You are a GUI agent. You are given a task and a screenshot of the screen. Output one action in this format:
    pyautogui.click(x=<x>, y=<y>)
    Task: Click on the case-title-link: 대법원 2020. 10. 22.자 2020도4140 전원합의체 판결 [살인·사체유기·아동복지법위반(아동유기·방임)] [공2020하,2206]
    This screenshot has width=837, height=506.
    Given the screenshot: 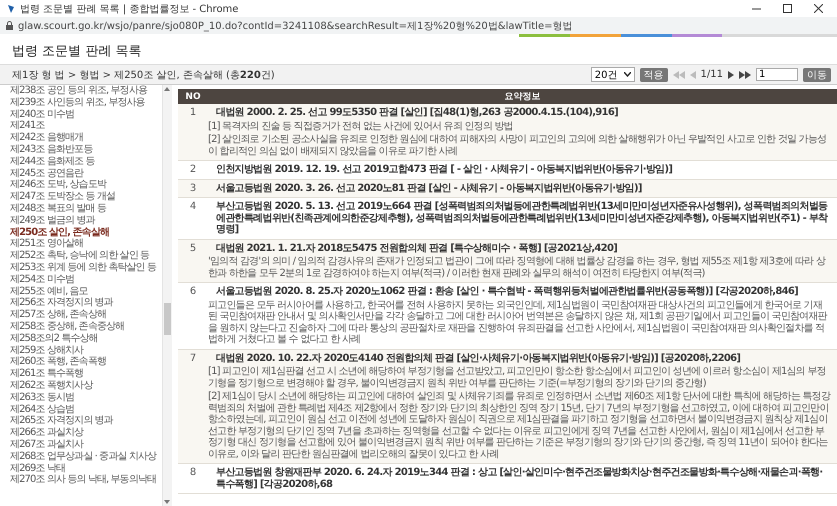 What is the action you would take?
    pyautogui.click(x=519, y=358)
    